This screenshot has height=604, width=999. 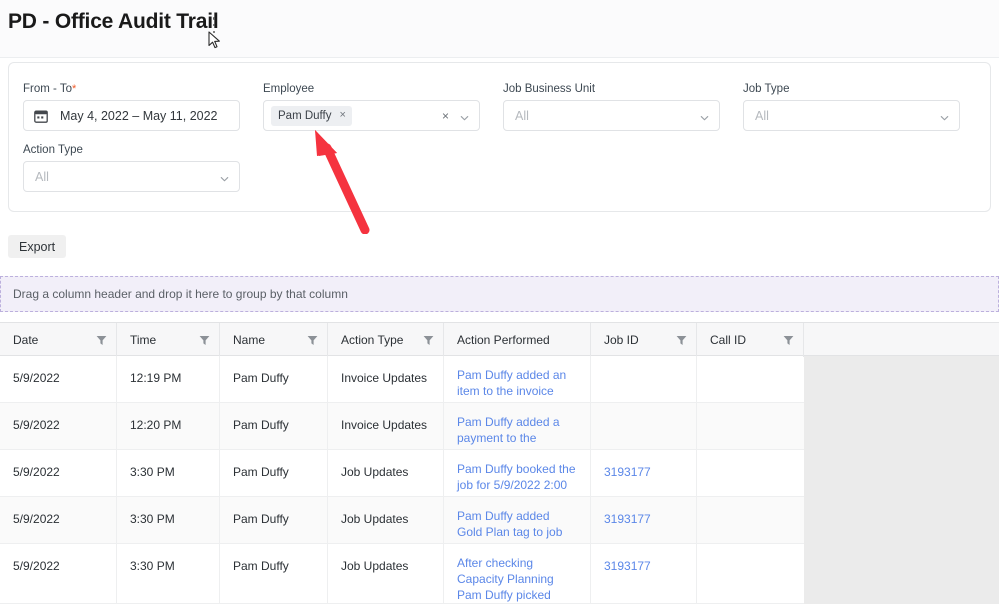 I want to click on date-range-value: May 4, 2022 – May 11, 2022, so click(x=139, y=115).